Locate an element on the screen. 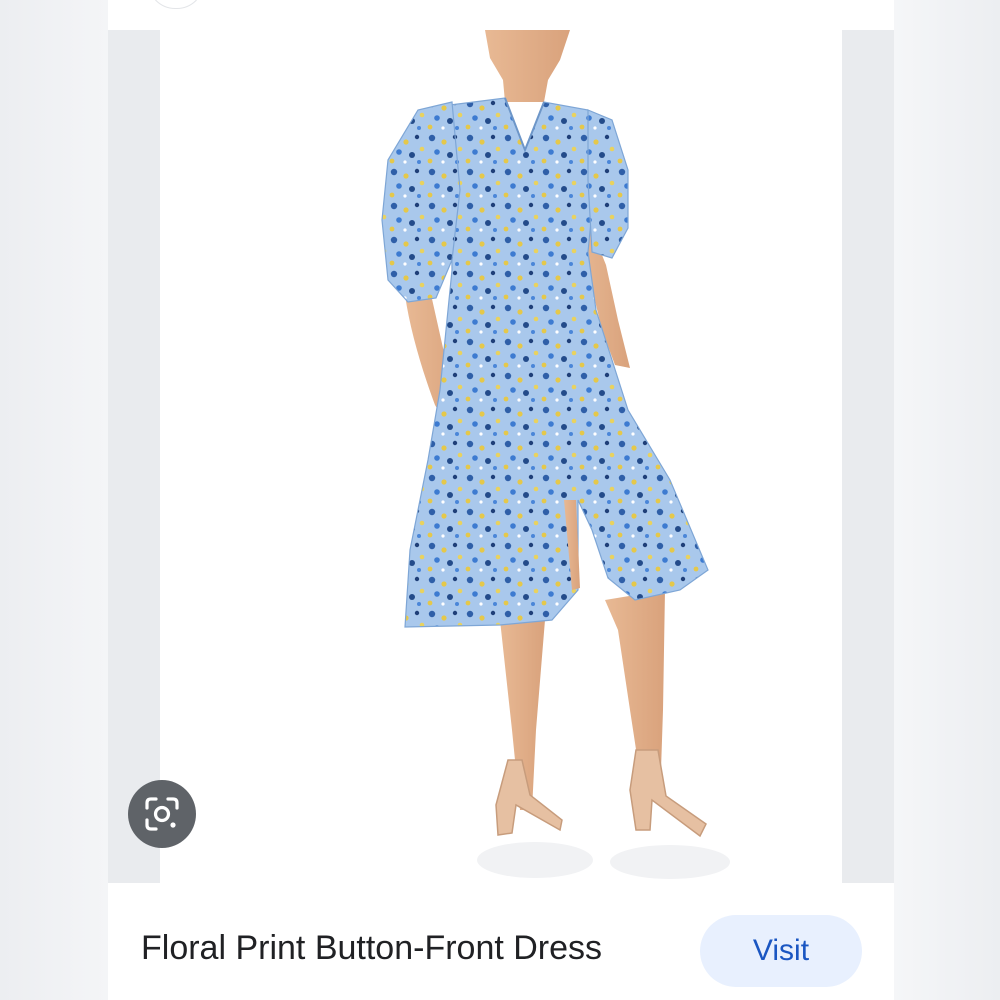 The height and width of the screenshot is (1000, 1000). visit-button: Visit is located at coordinates (781, 951).